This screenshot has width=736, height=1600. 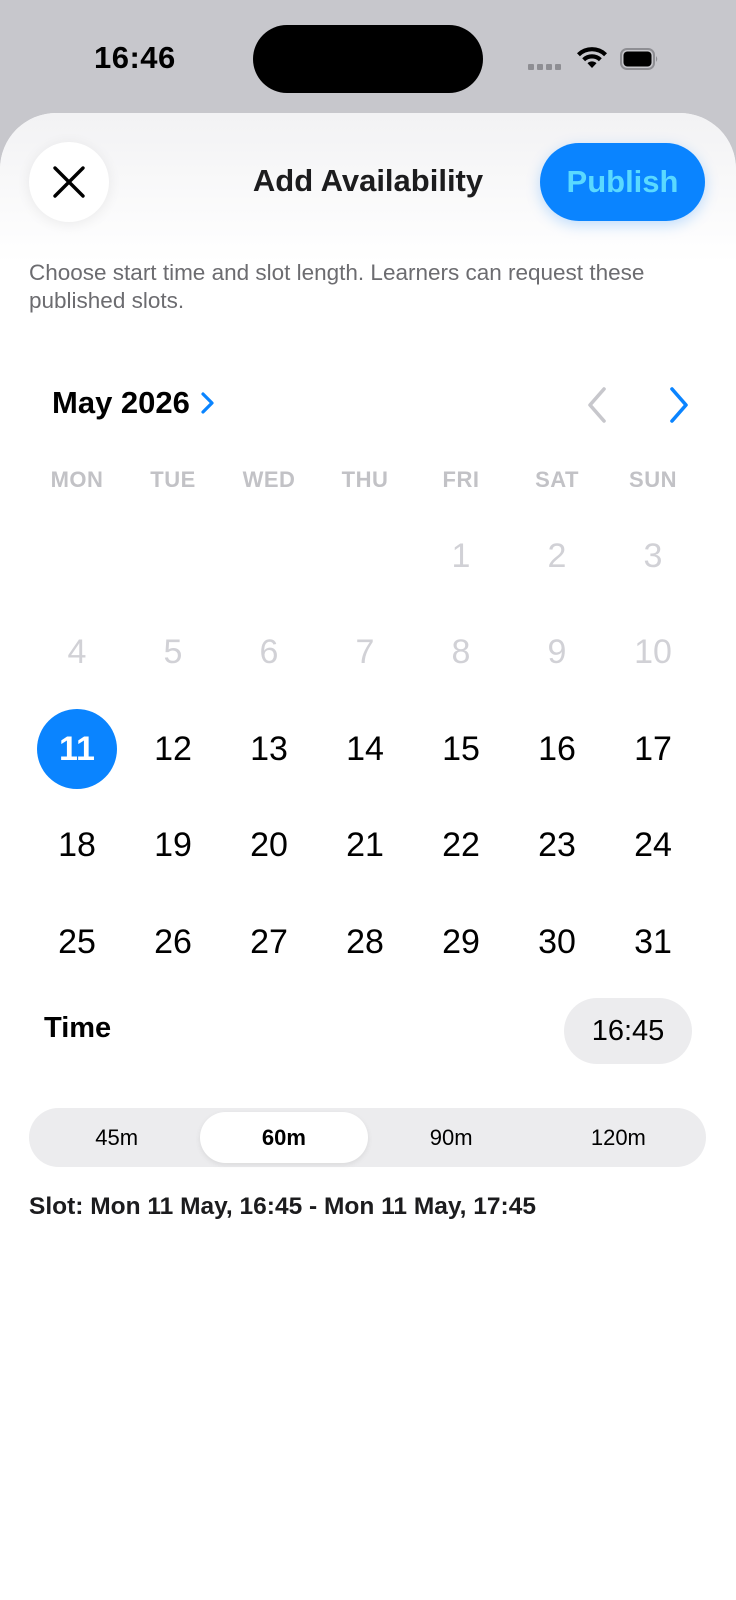 I want to click on calendar-day-disabled: 4, so click(x=77, y=653).